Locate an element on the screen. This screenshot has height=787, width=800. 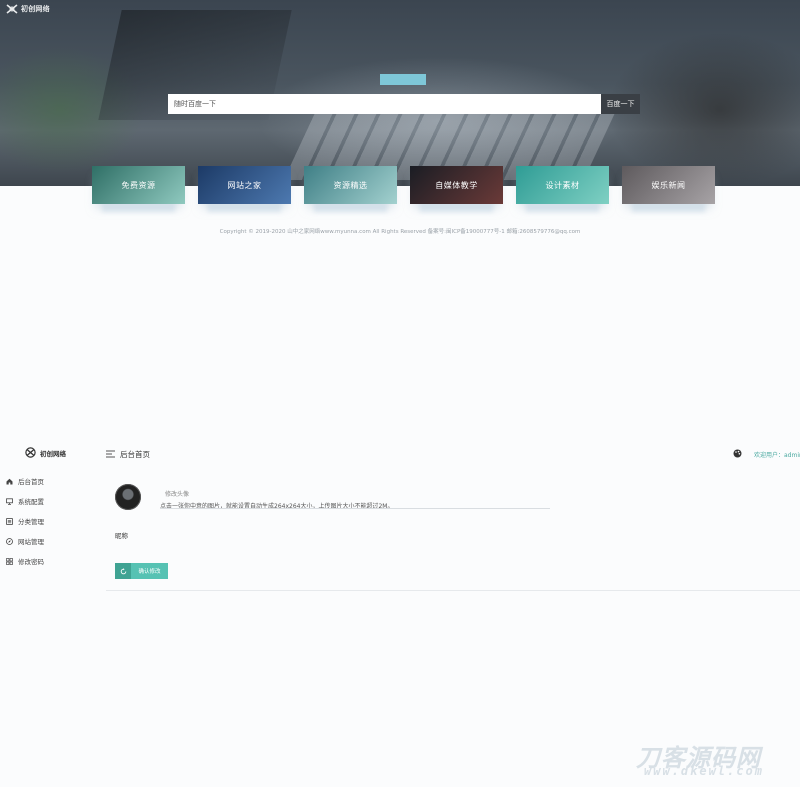
nickname-label: 昵称 is located at coordinates (121, 536).